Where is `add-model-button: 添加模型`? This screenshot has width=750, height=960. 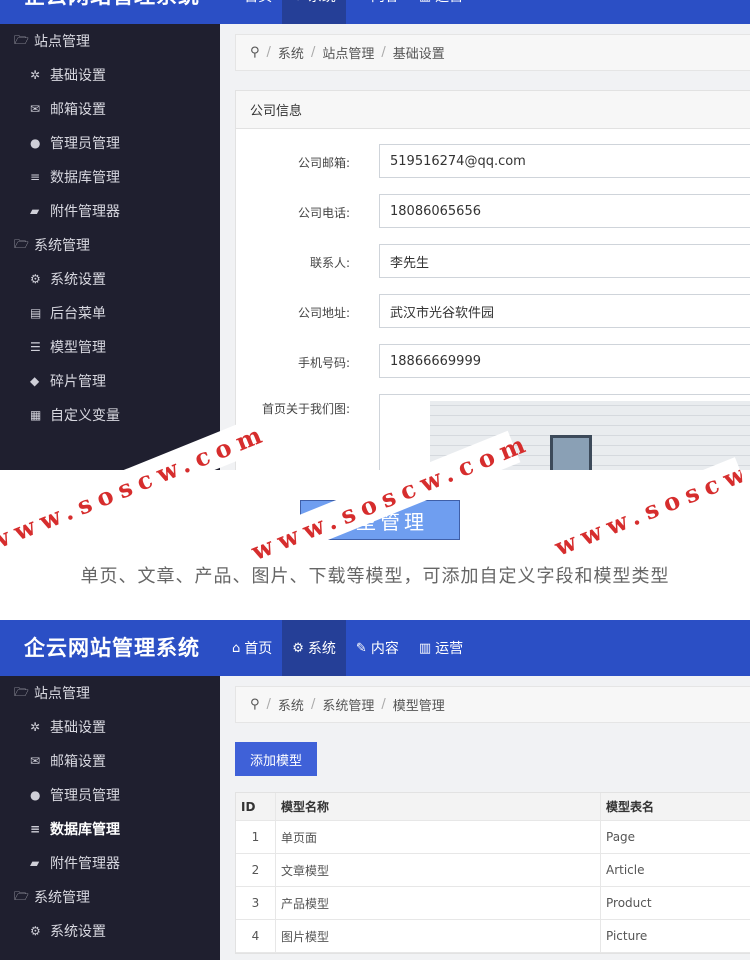
add-model-button: 添加模型 is located at coordinates (276, 759).